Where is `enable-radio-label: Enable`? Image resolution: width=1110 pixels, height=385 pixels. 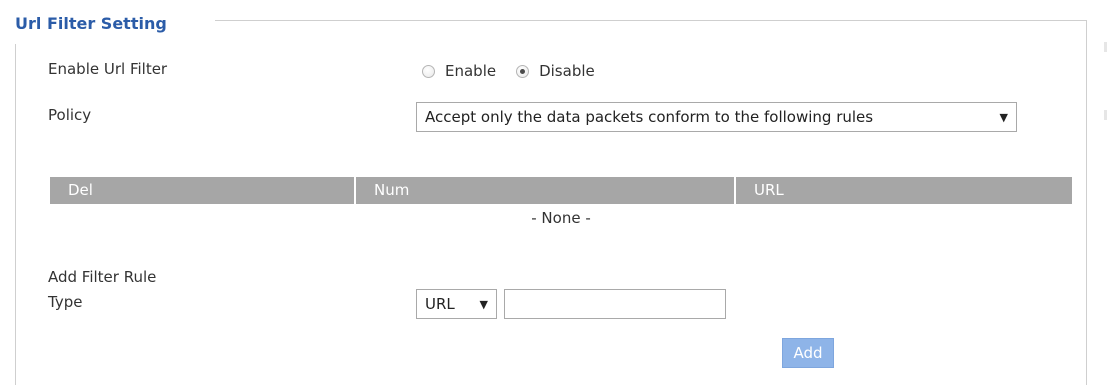 enable-radio-label: Enable is located at coordinates (470, 71).